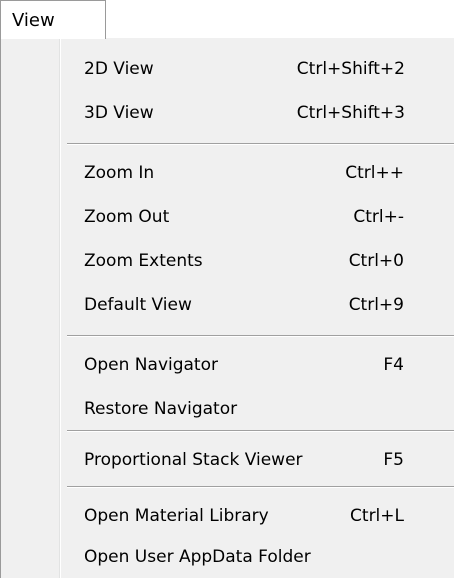  What do you see at coordinates (258, 68) in the screenshot?
I see `menu-item-2d-view: 2D View Ctrl+Shift+2` at bounding box center [258, 68].